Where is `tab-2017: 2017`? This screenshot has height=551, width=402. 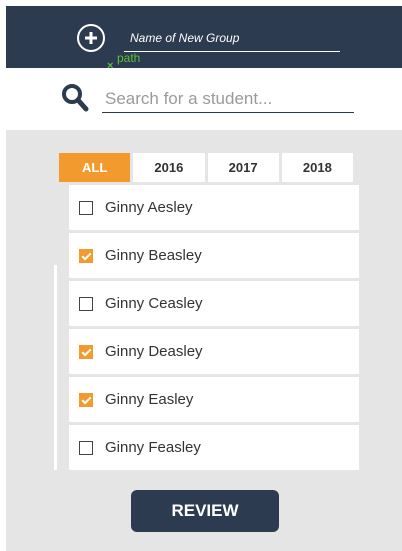 tab-2017: 2017 is located at coordinates (241, 167).